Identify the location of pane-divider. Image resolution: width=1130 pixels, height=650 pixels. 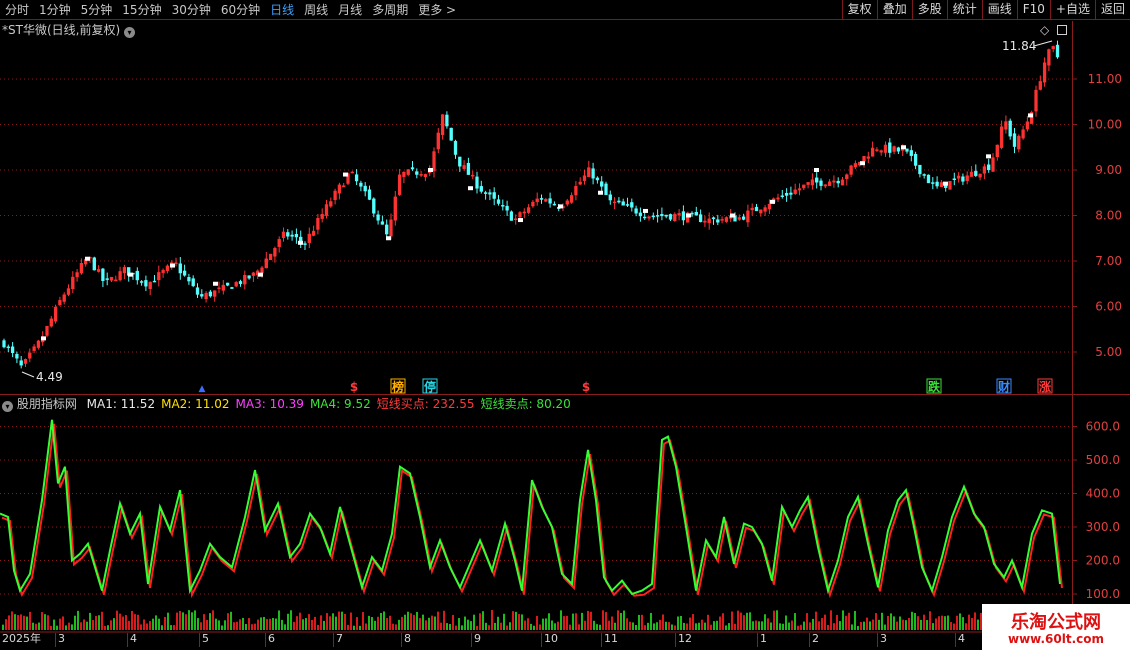
(565, 394).